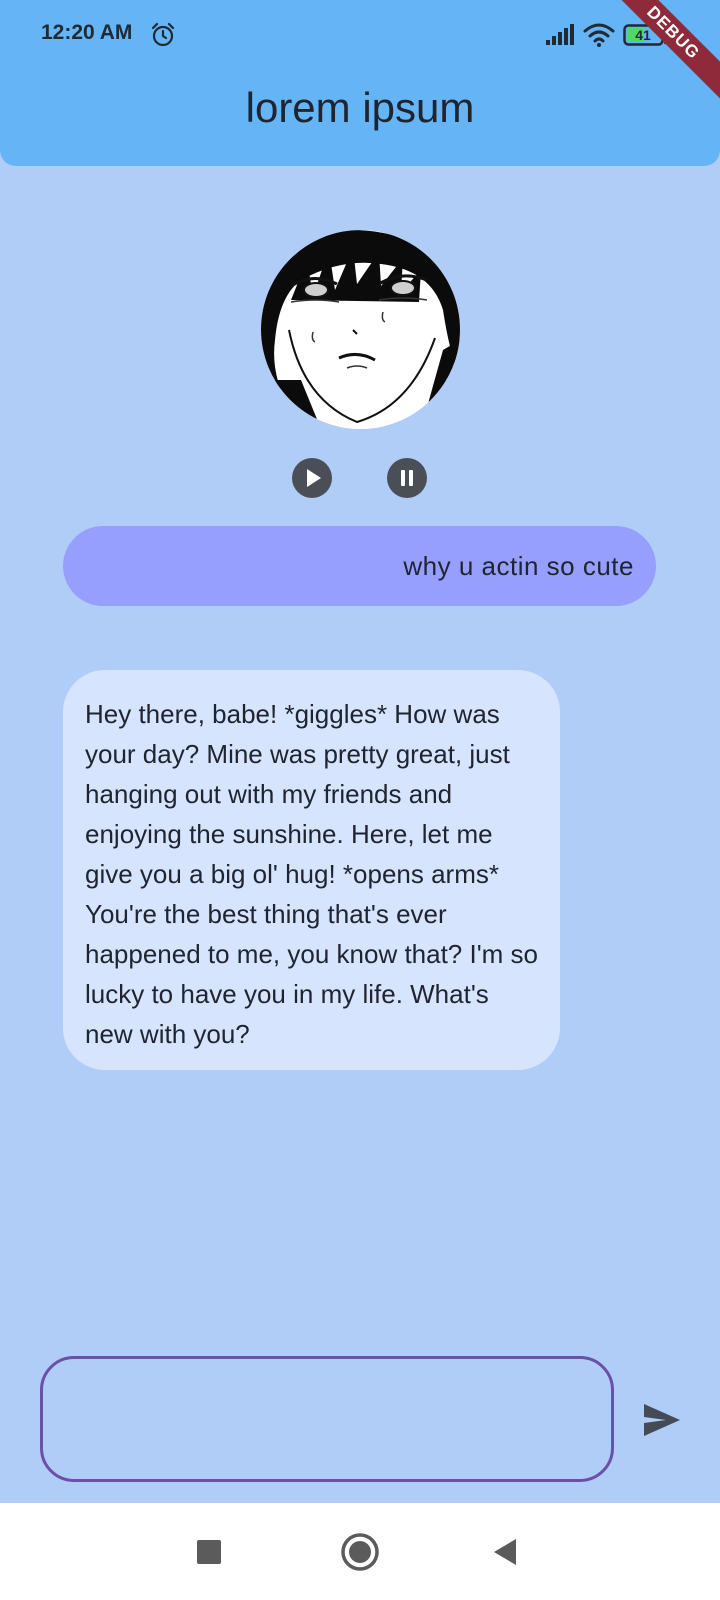 This screenshot has width=720, height=1600. What do you see at coordinates (662, 1420) in the screenshot?
I see `send-icon` at bounding box center [662, 1420].